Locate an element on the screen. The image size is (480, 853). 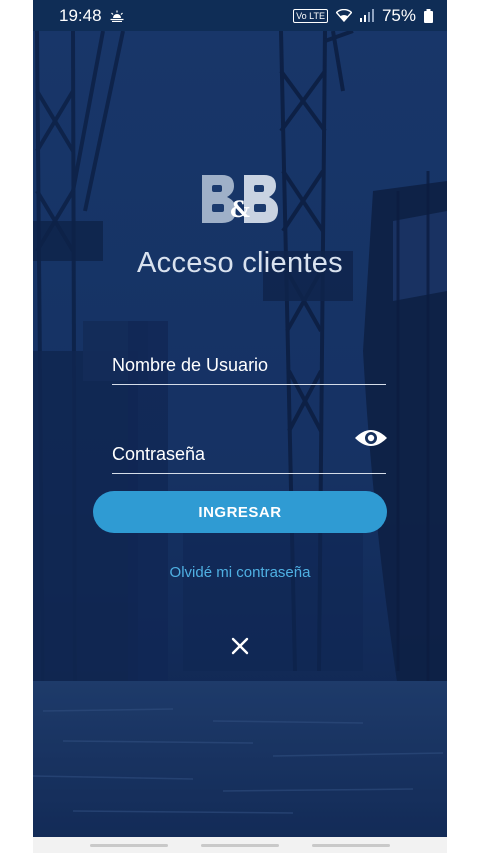
show-password-eye-icon is located at coordinates (371, 438).